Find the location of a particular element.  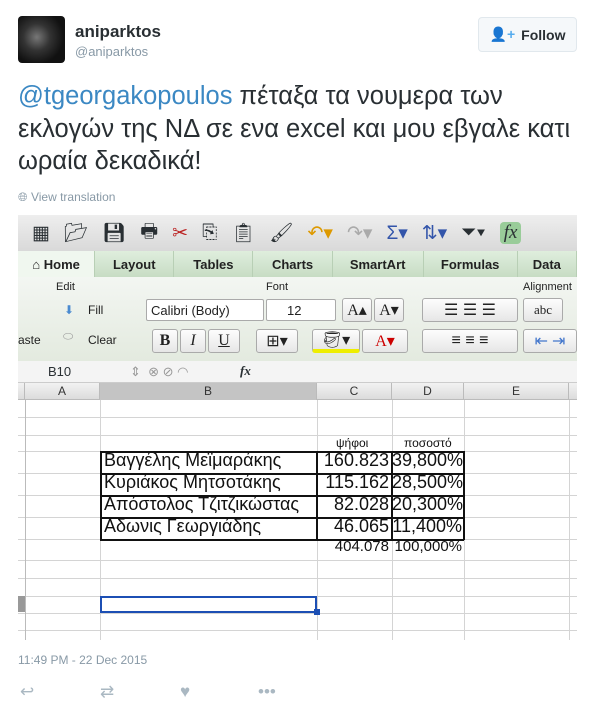

redo-icon: ↷▾ is located at coordinates (359, 233).